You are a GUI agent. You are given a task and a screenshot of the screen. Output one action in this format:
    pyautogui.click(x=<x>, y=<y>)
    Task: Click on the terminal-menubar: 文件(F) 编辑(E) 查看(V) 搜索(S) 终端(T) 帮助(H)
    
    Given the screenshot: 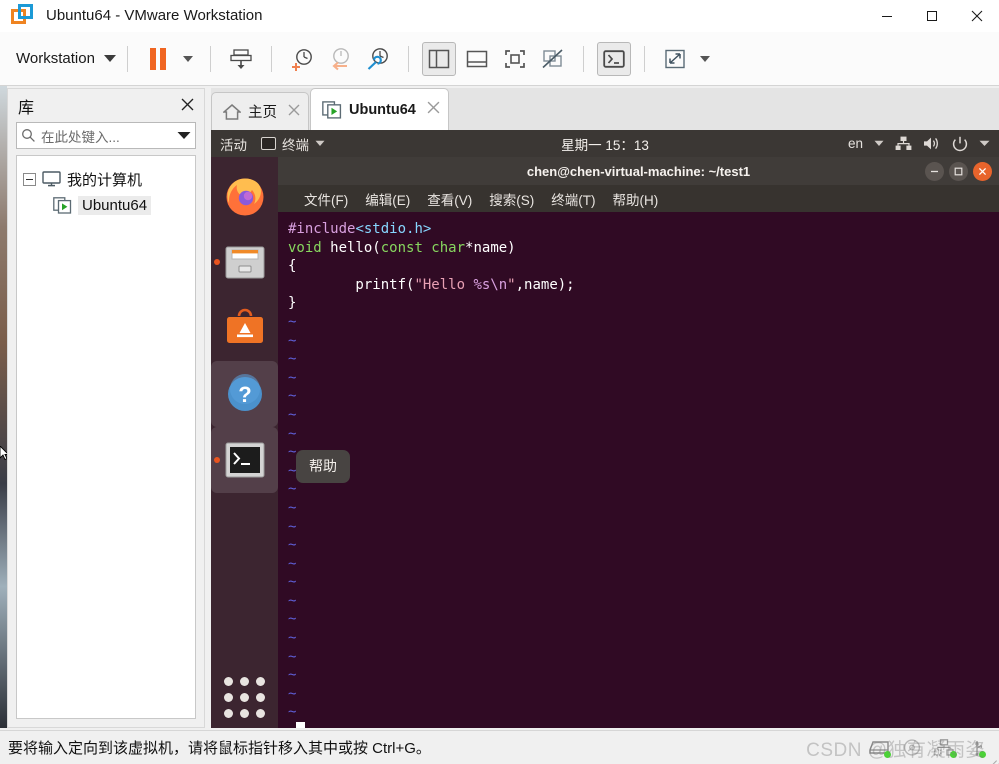 What is the action you would take?
    pyautogui.click(x=638, y=198)
    